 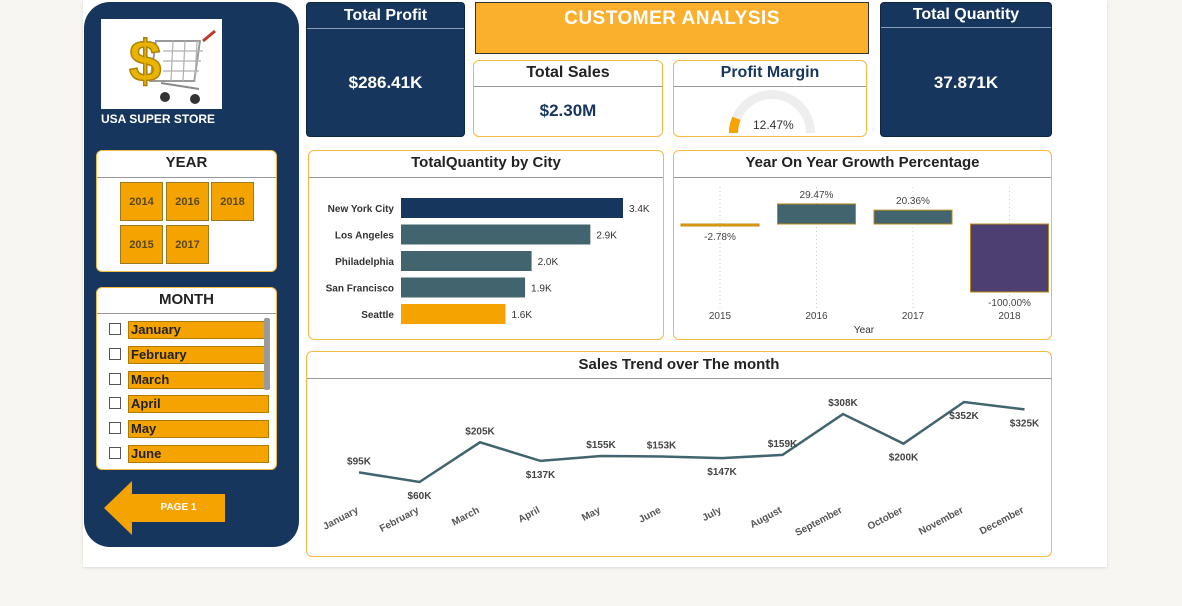 I want to click on month-item-may: May, so click(x=189, y=429).